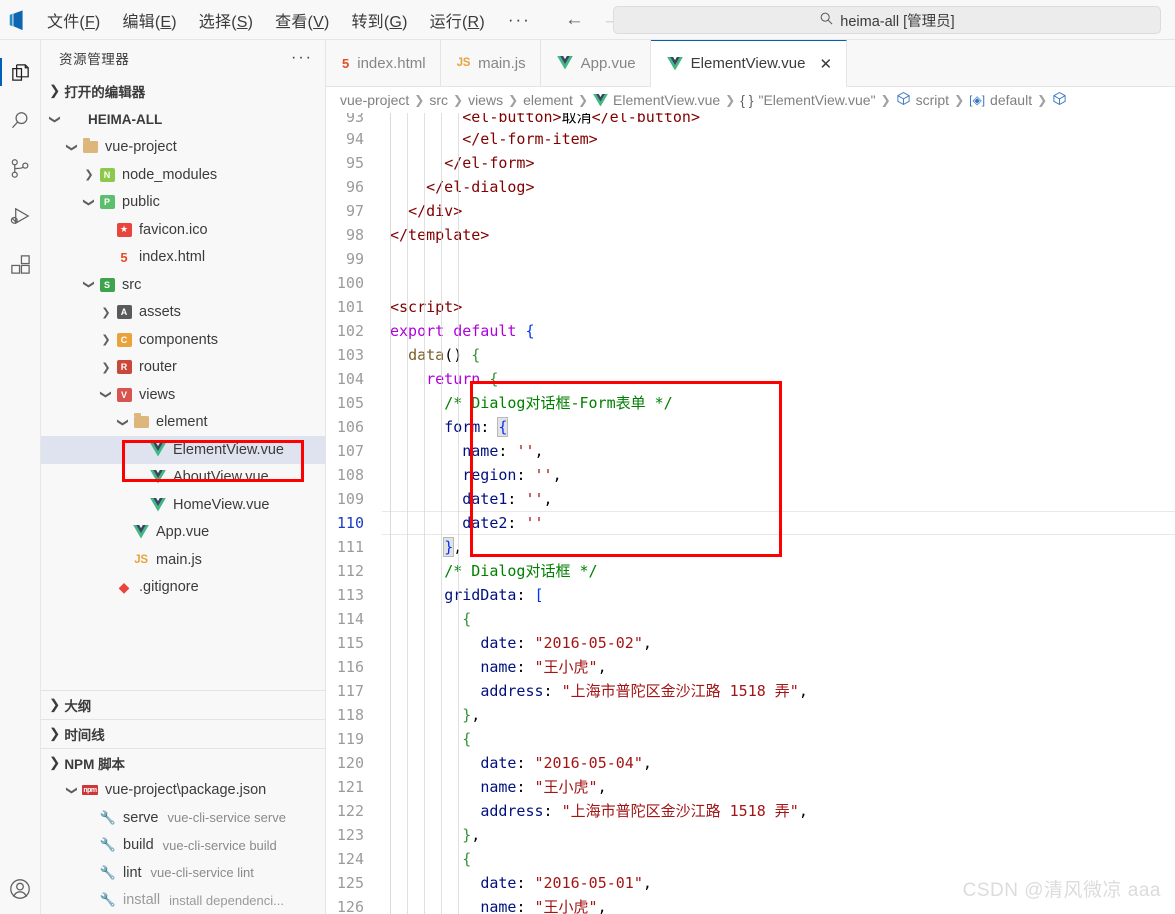  I want to click on npm-package-row: ❯ npm vue-project\package.json, so click(183, 791).